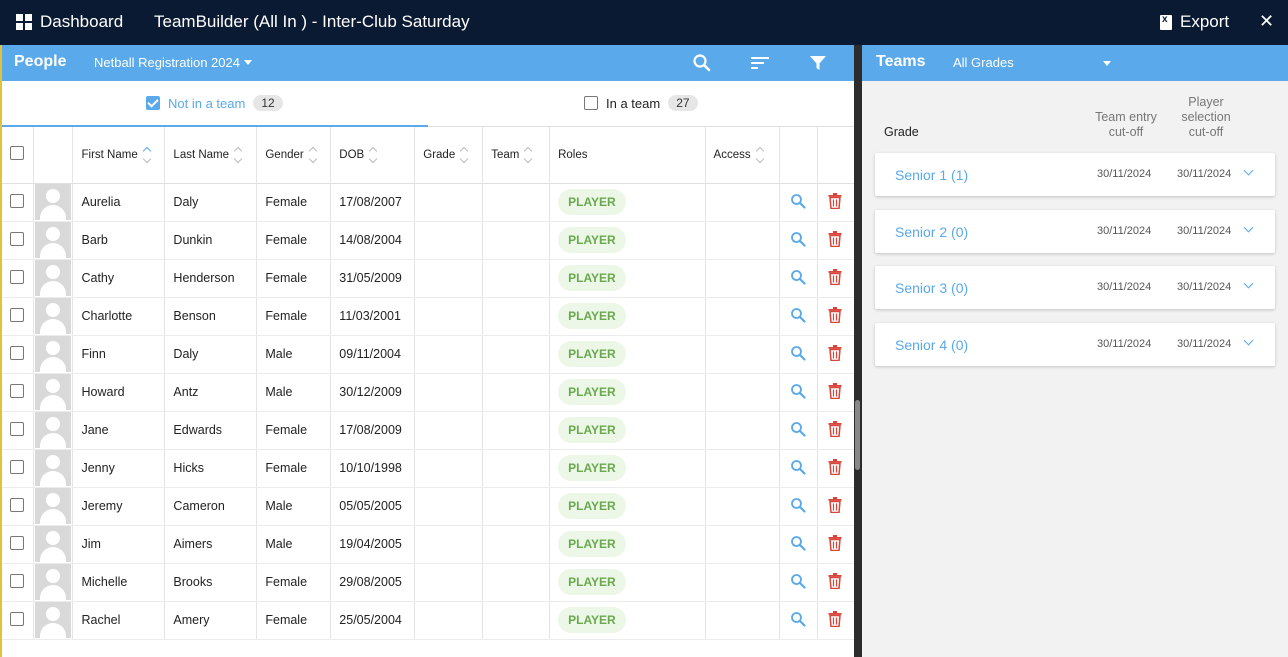  I want to click on search-icon, so click(702, 63).